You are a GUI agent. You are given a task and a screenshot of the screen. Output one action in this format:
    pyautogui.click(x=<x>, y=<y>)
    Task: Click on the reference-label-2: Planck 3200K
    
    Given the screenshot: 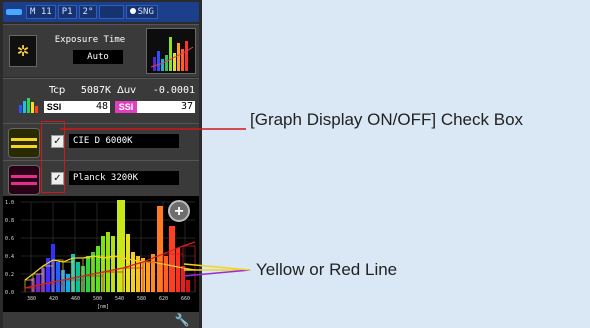 What is the action you would take?
    pyautogui.click(x=124, y=178)
    